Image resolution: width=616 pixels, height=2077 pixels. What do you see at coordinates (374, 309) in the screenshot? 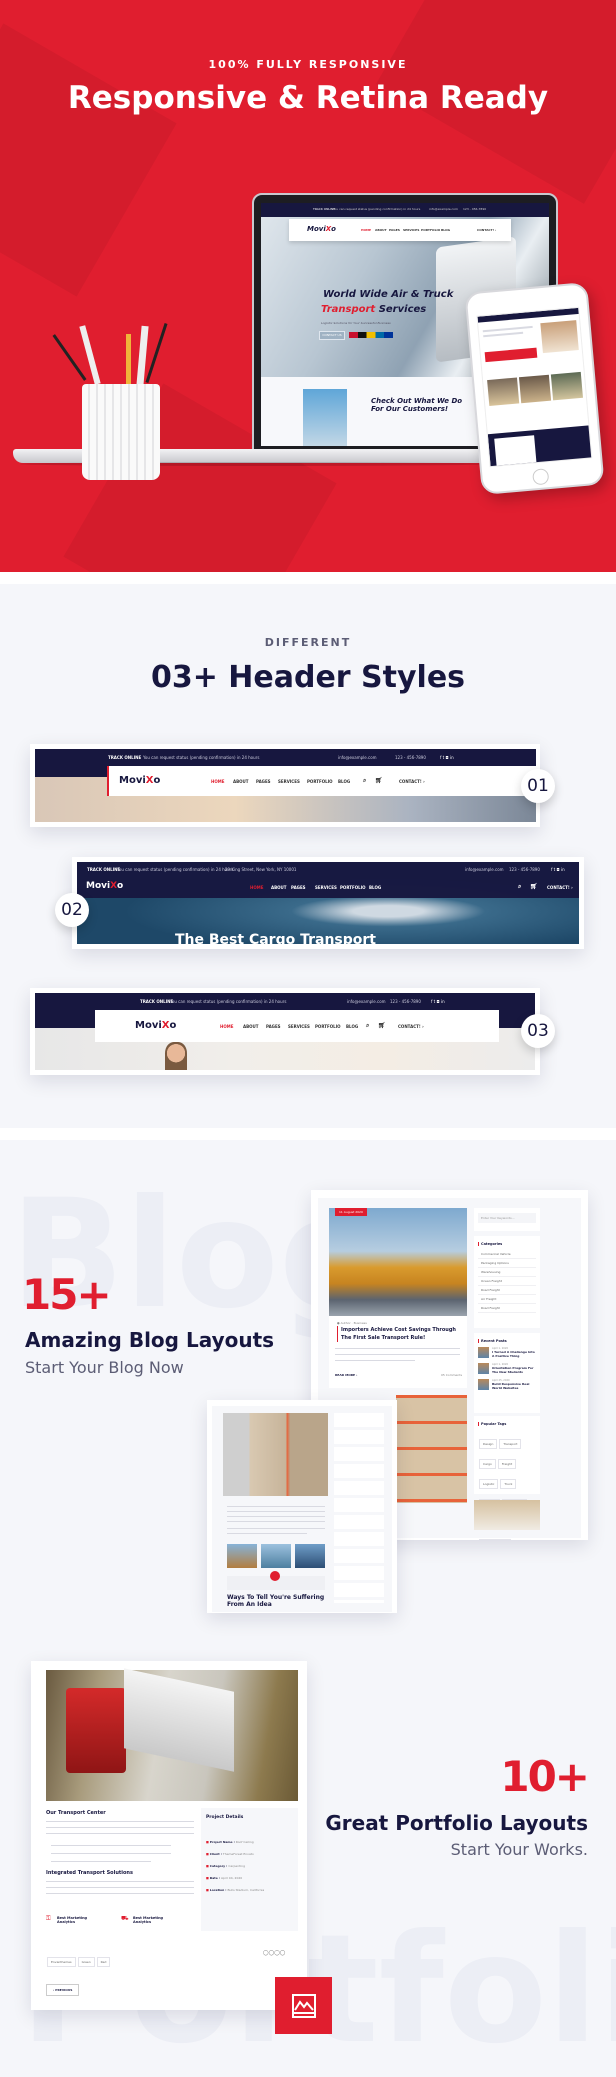
I see `laptop-headline-2: Transport Services` at bounding box center [374, 309].